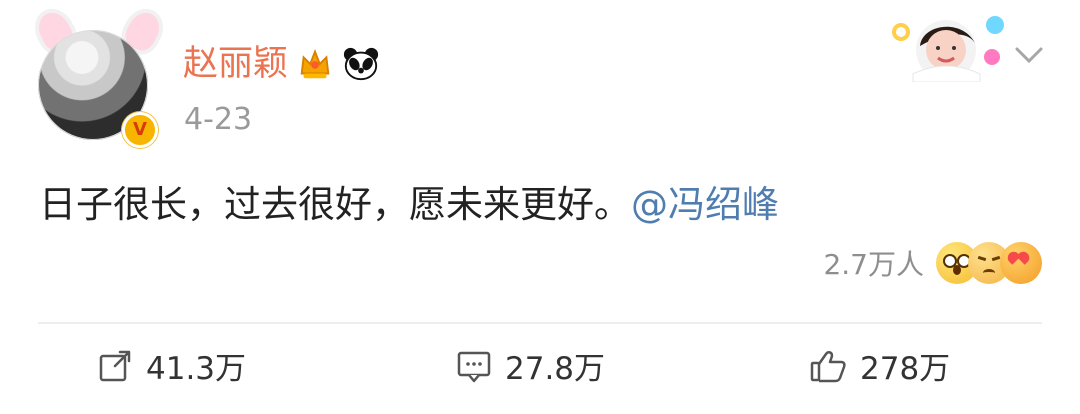  I want to click on post-body: 日子很长，过去很好，愿未来更好。, so click(335, 204).